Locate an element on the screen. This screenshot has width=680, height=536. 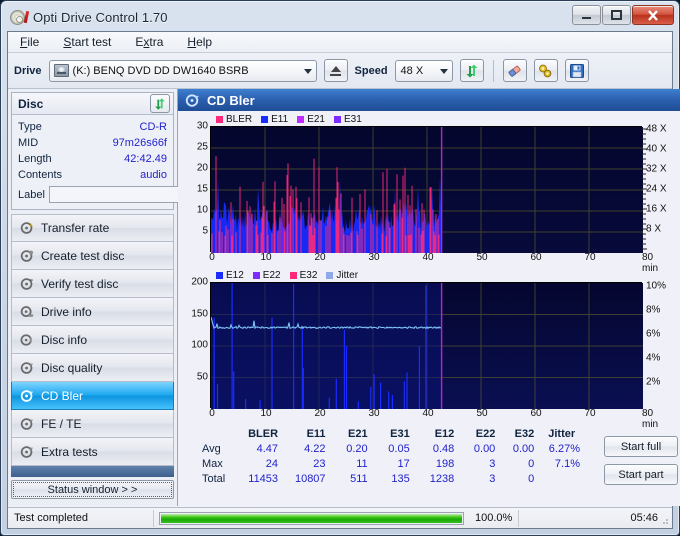
resize-grip-icon is located at coordinates (665, 521).